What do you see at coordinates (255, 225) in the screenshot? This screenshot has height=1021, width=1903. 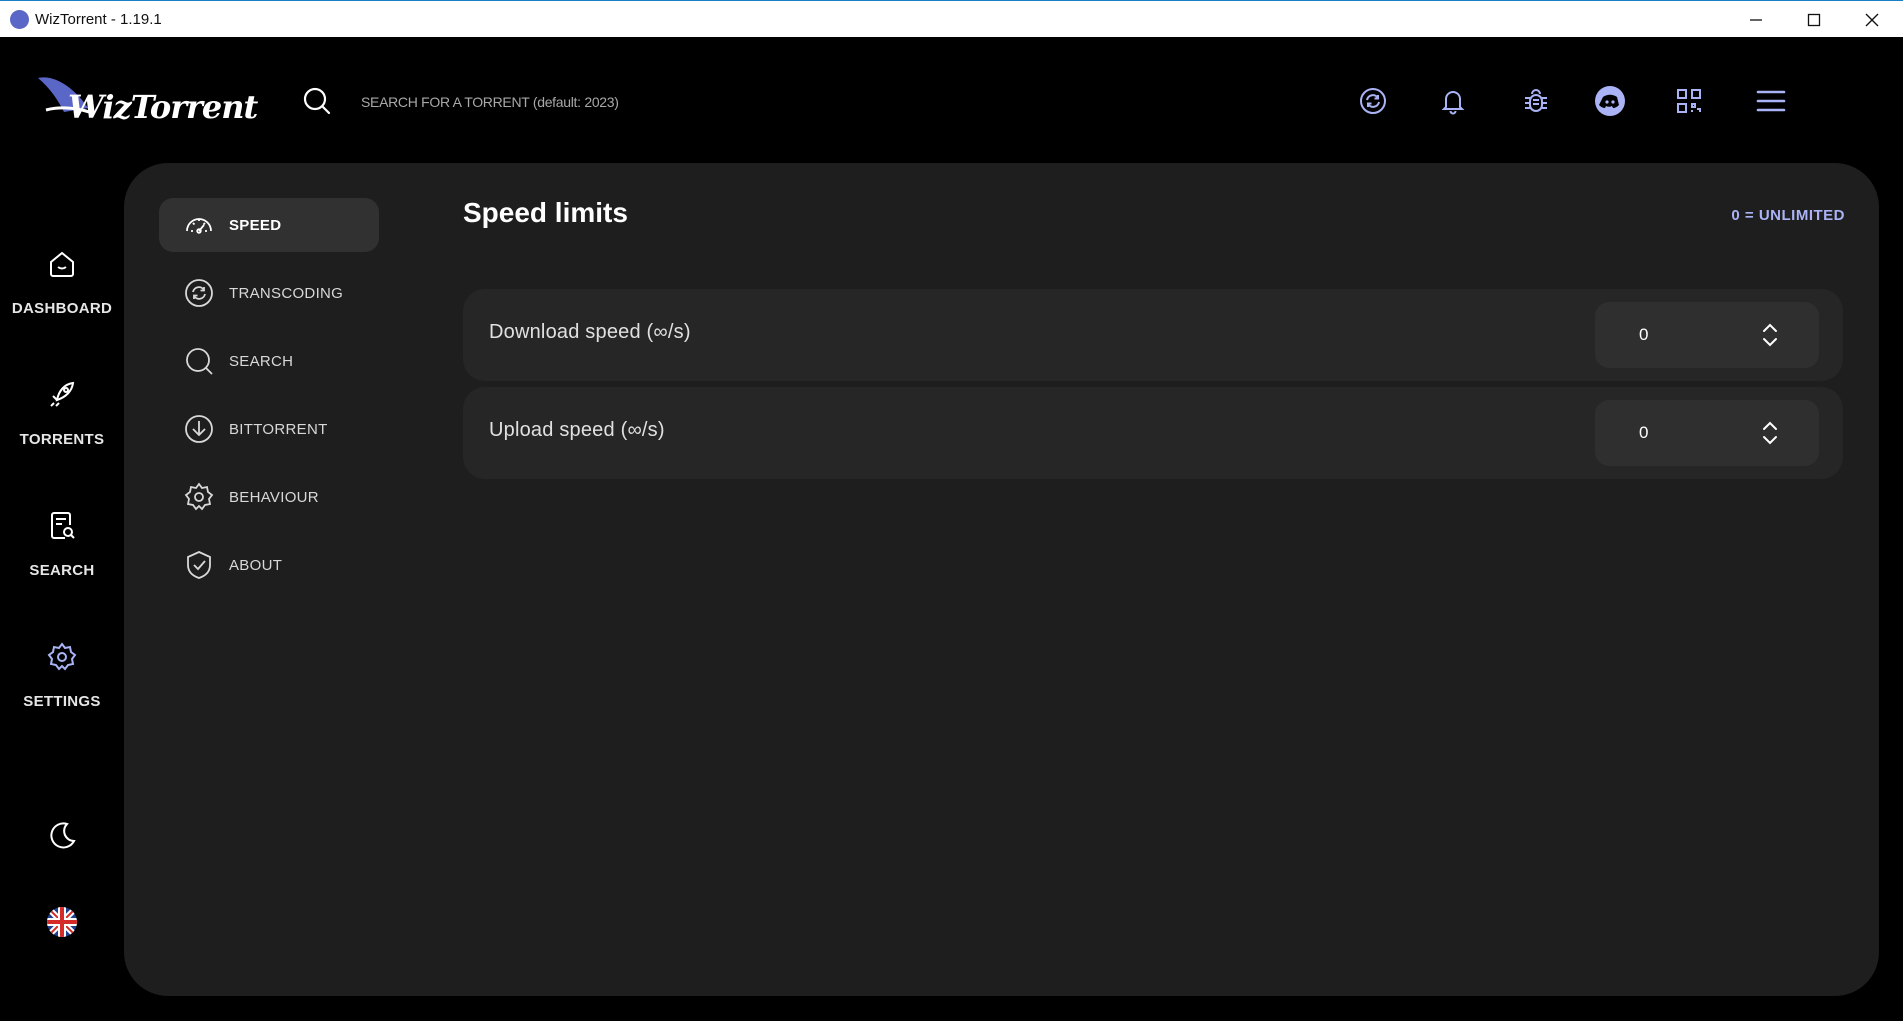 I see `settings-nav-label: SPEED` at bounding box center [255, 225].